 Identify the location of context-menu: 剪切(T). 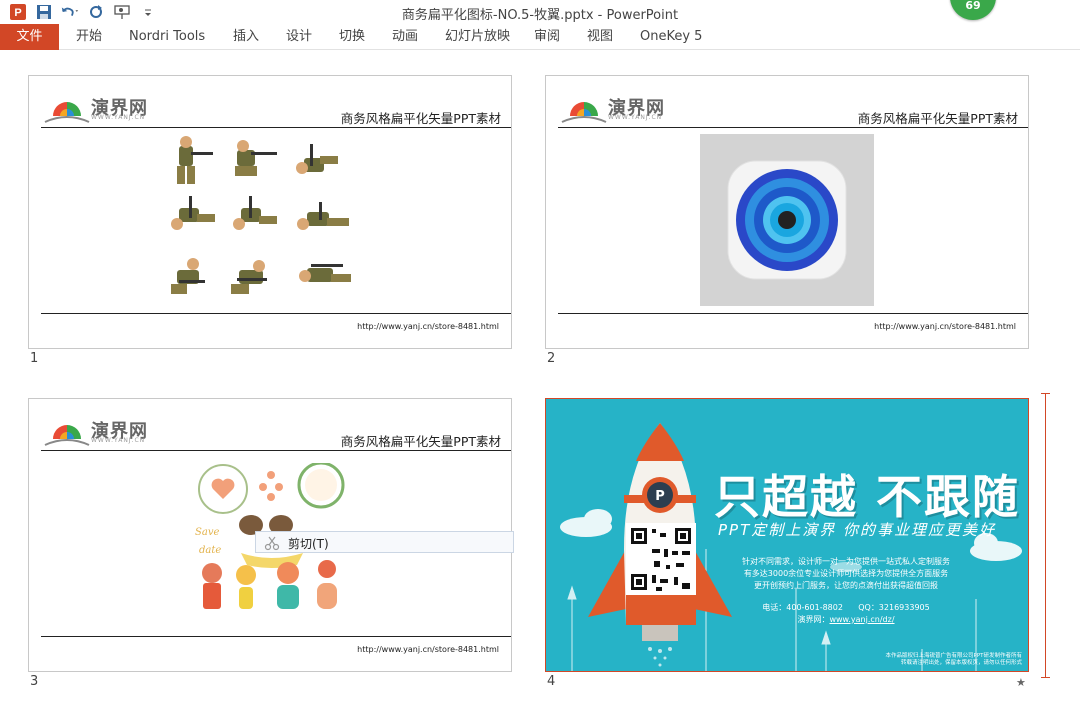
(384, 542).